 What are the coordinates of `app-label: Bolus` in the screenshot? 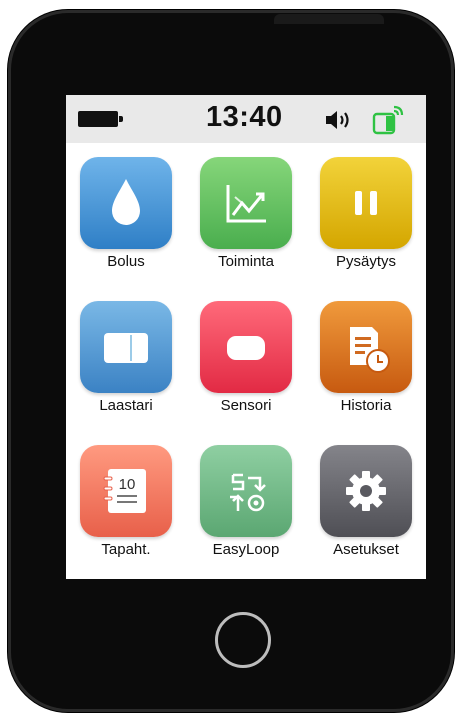 It's located at (126, 261).